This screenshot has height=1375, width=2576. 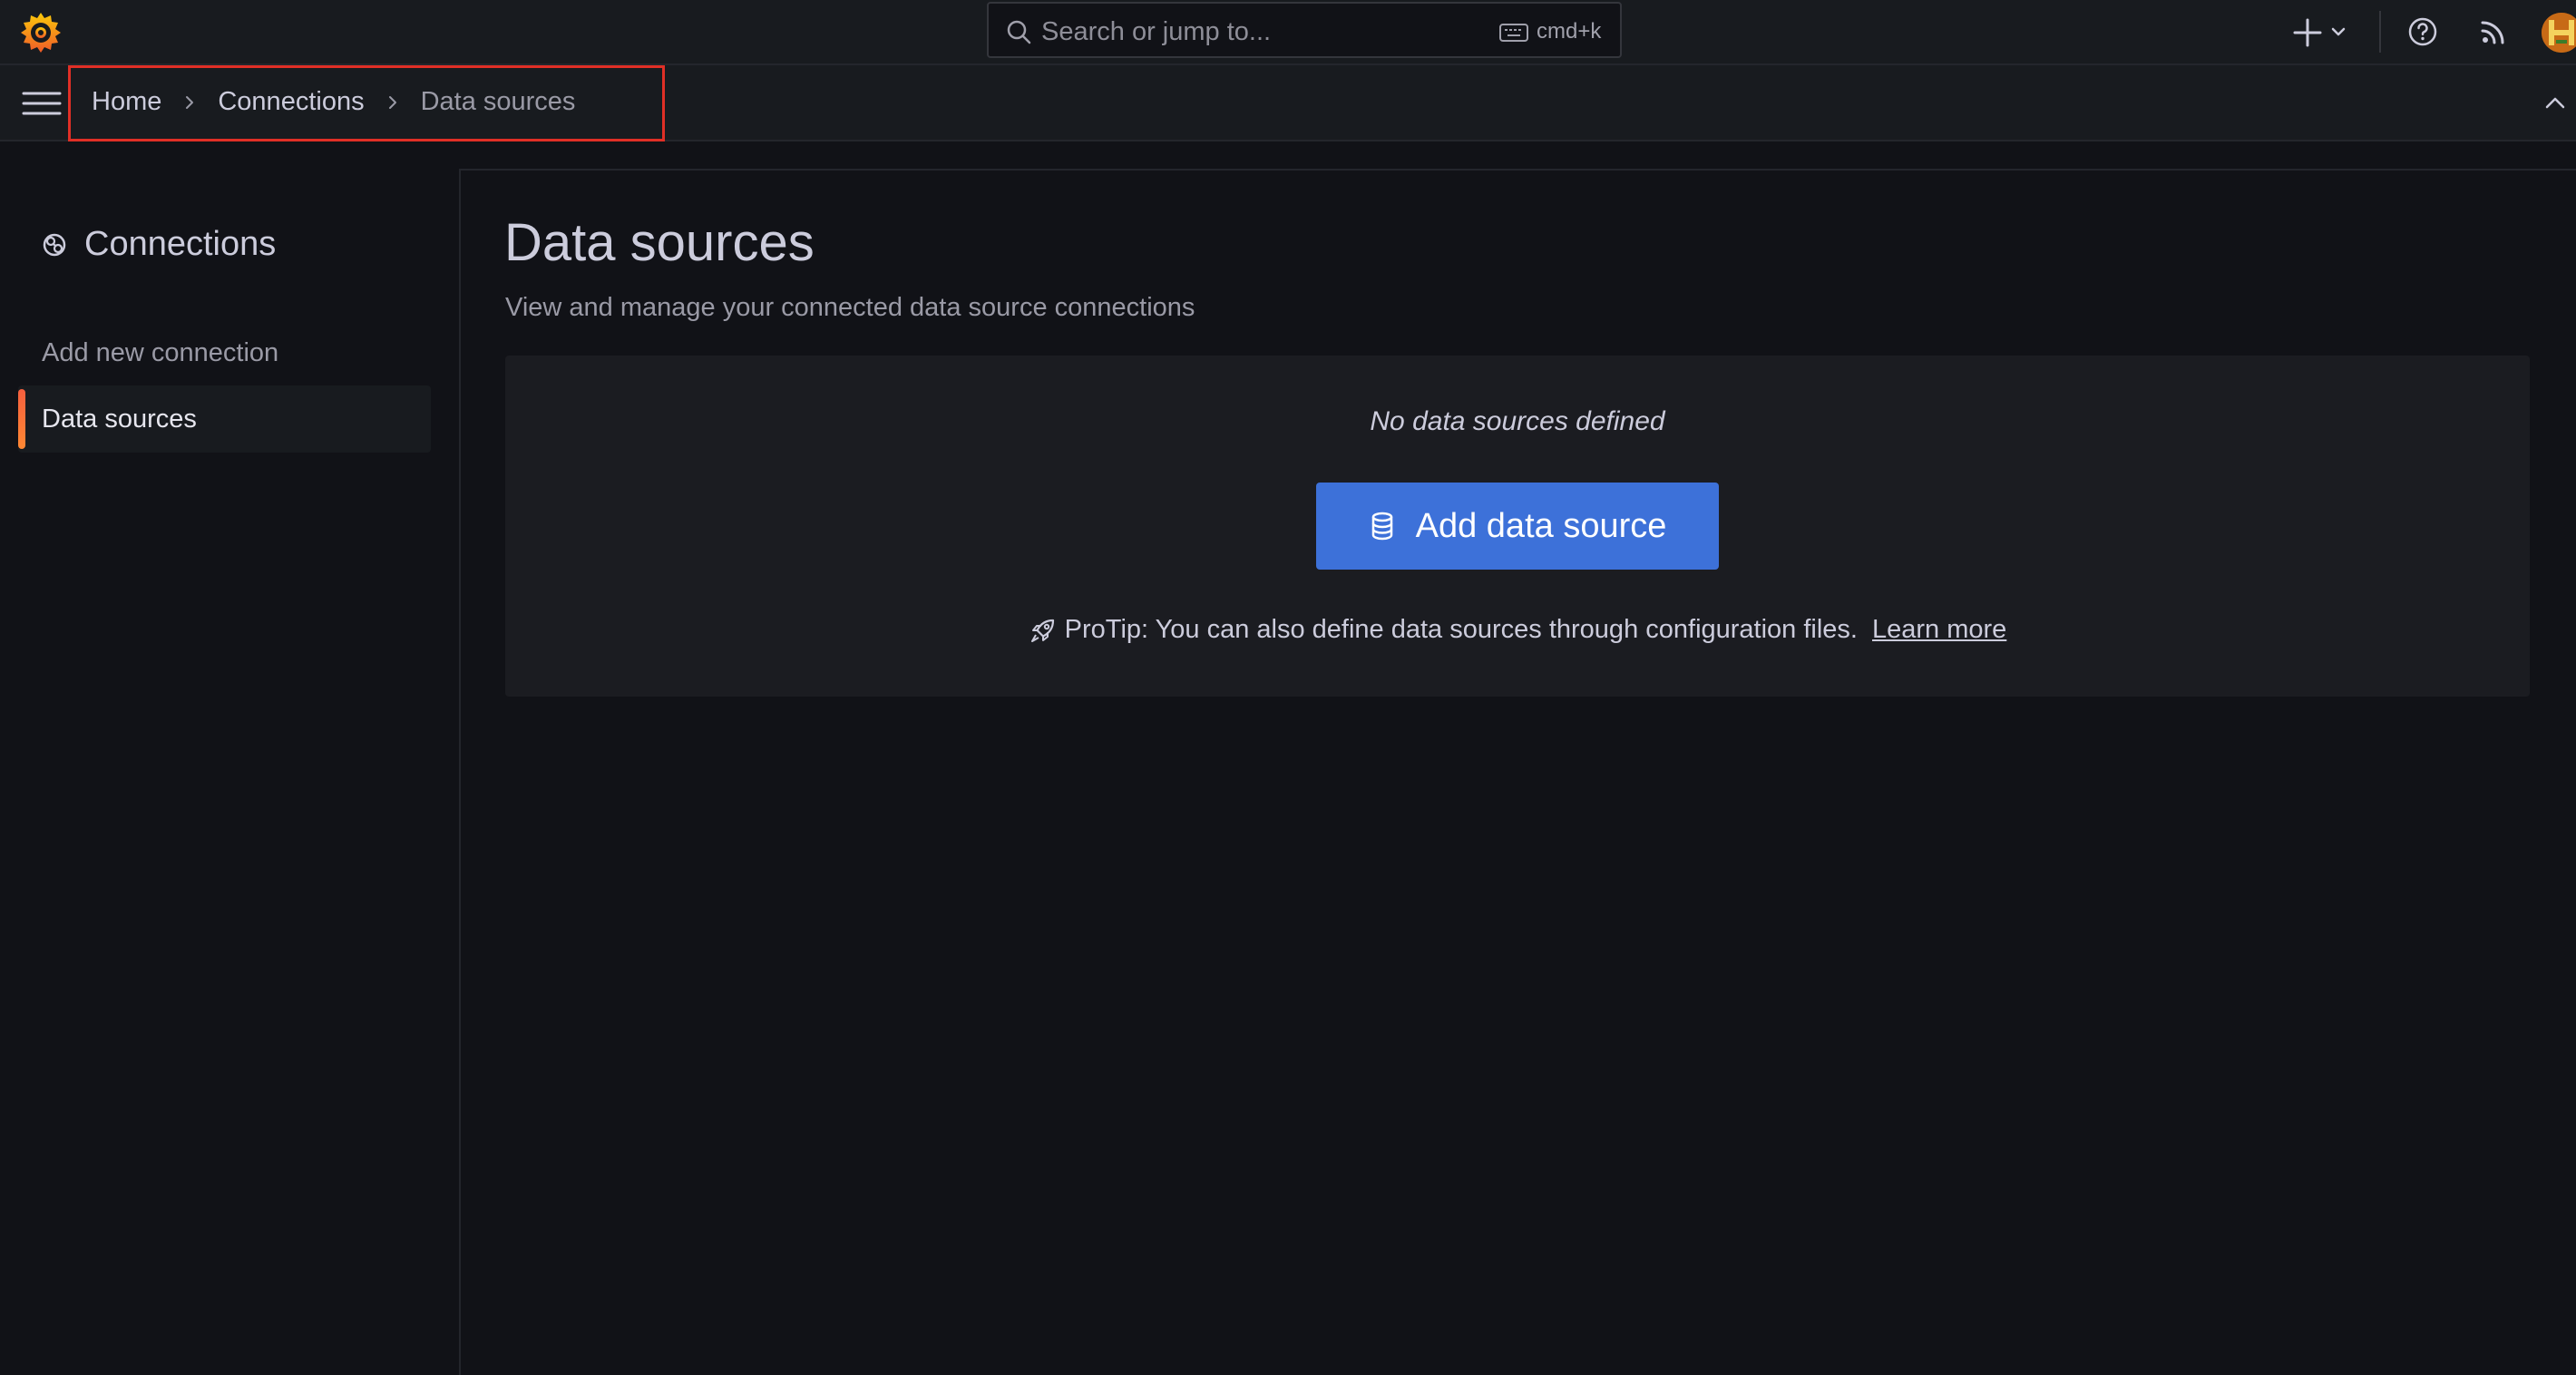 What do you see at coordinates (2493, 32) in the screenshot?
I see `rss-icon` at bounding box center [2493, 32].